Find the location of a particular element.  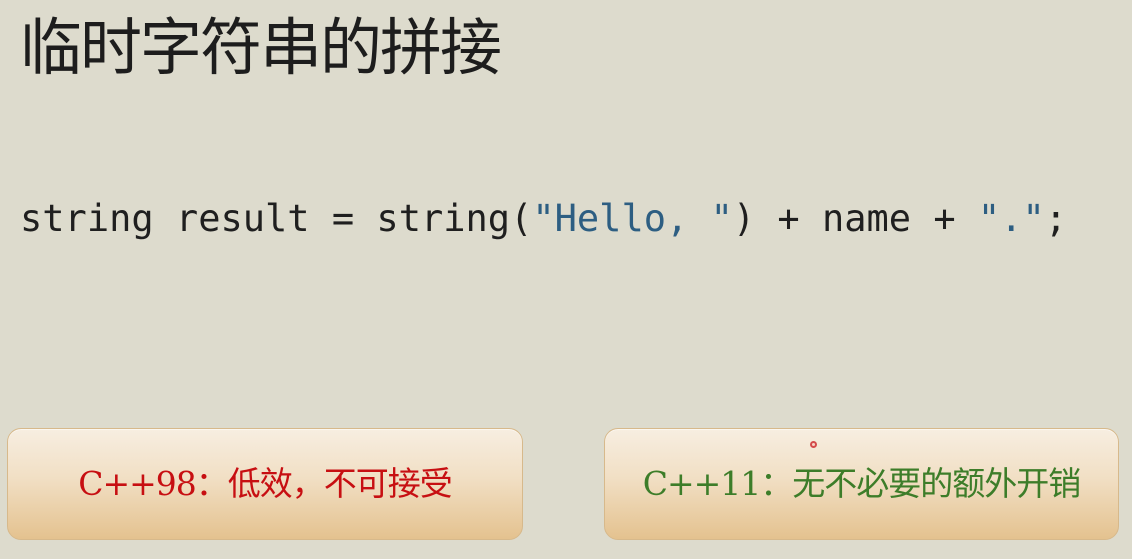

callout-cpp11: C++11：无不必要的额外开销 is located at coordinates (861, 484).